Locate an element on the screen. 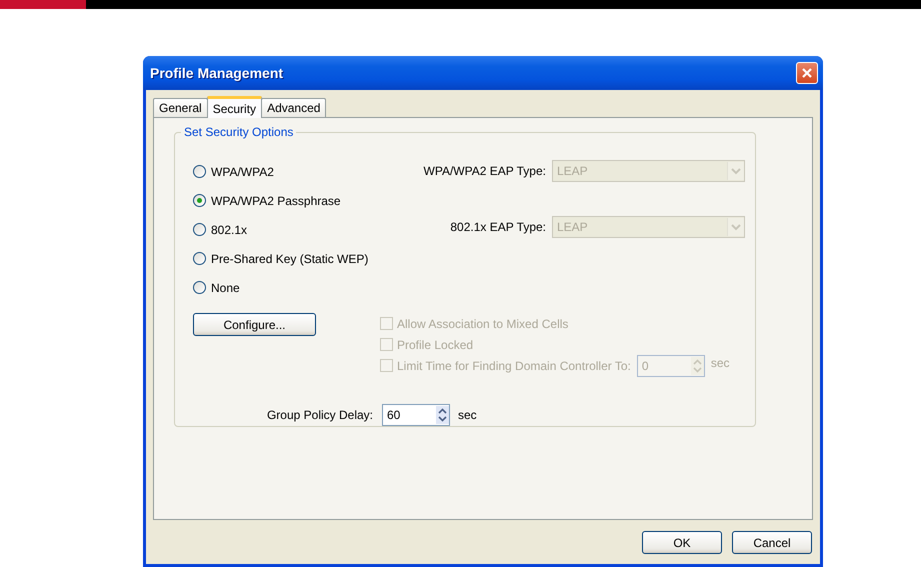  radio-label: None is located at coordinates (225, 287).